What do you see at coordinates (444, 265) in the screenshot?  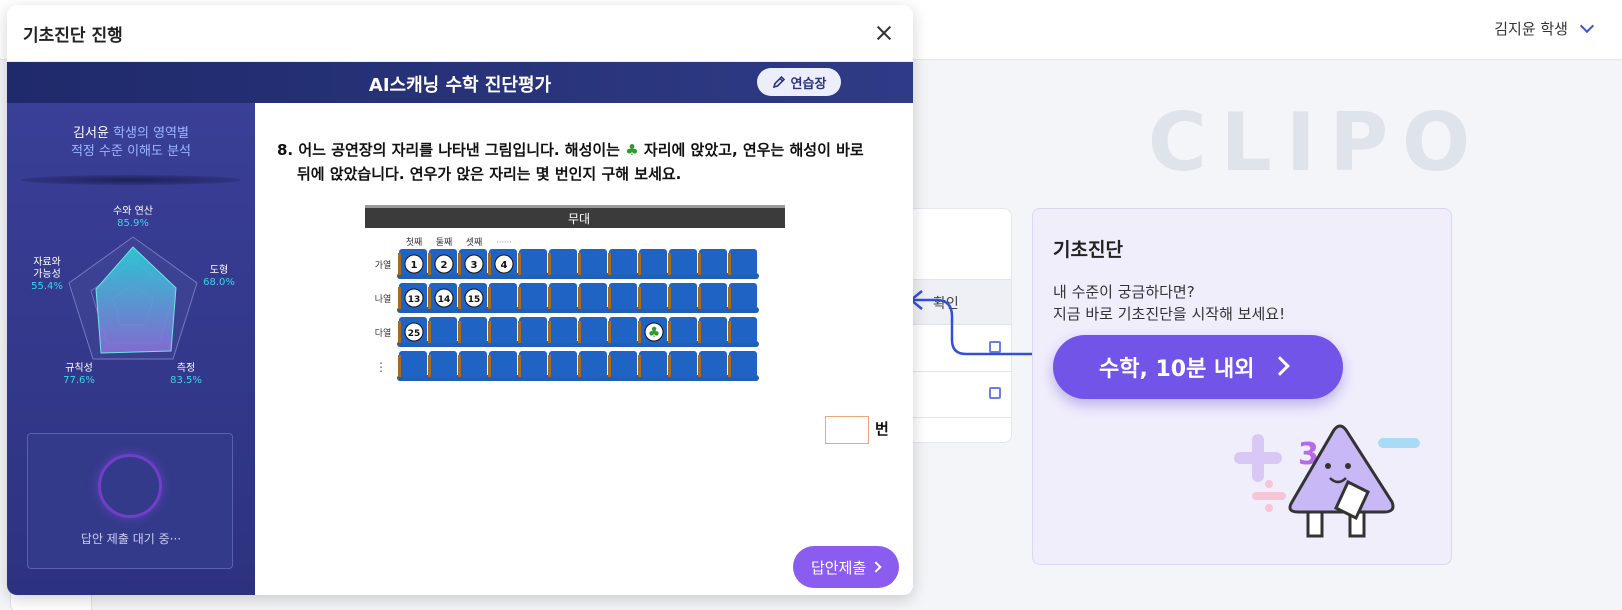 I see `seat-number: 2` at bounding box center [444, 265].